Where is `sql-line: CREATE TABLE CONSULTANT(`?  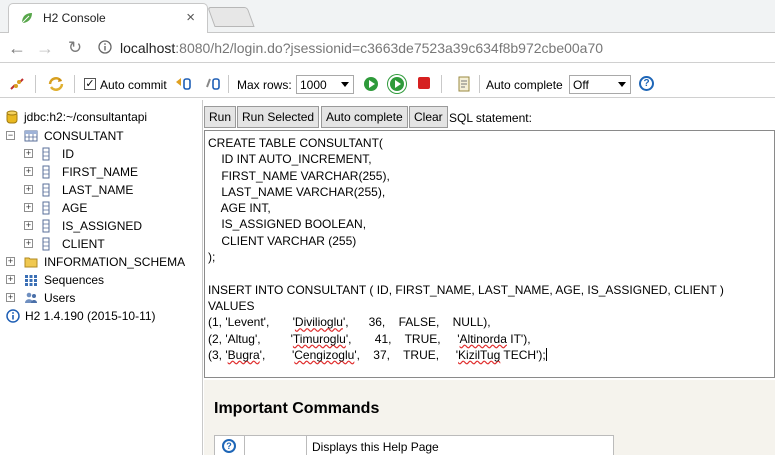 sql-line: CREATE TABLE CONSULTANT( is located at coordinates (295, 143).